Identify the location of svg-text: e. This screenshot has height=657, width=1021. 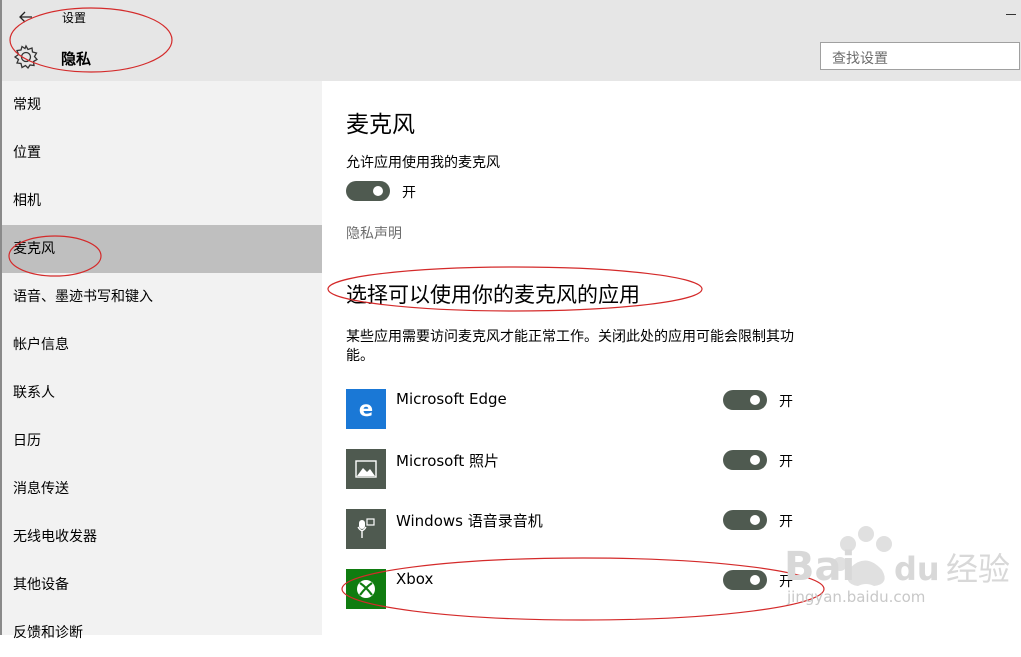
(366, 409).